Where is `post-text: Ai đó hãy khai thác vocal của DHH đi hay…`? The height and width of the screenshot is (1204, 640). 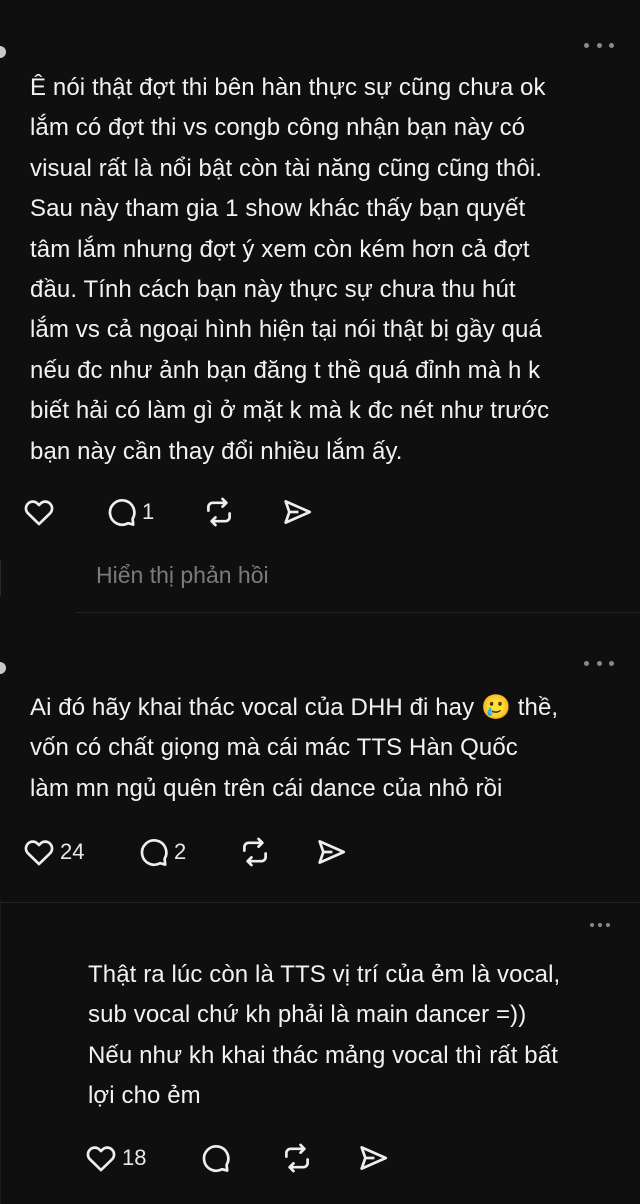 post-text: Ai đó hãy khai thác vocal của DHH đi hay… is located at coordinates (294, 748).